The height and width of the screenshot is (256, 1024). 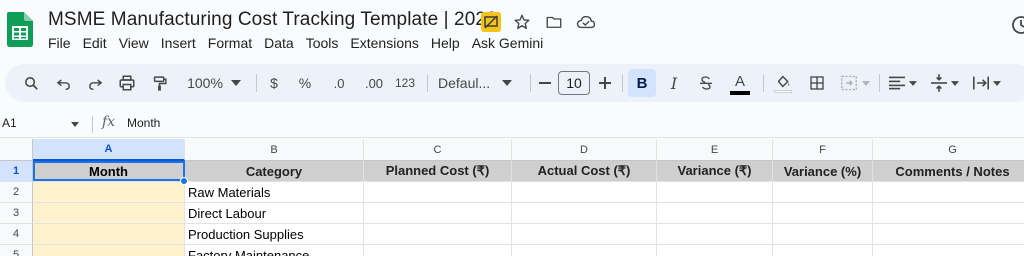 I want to click on cell-e4, so click(x=715, y=234).